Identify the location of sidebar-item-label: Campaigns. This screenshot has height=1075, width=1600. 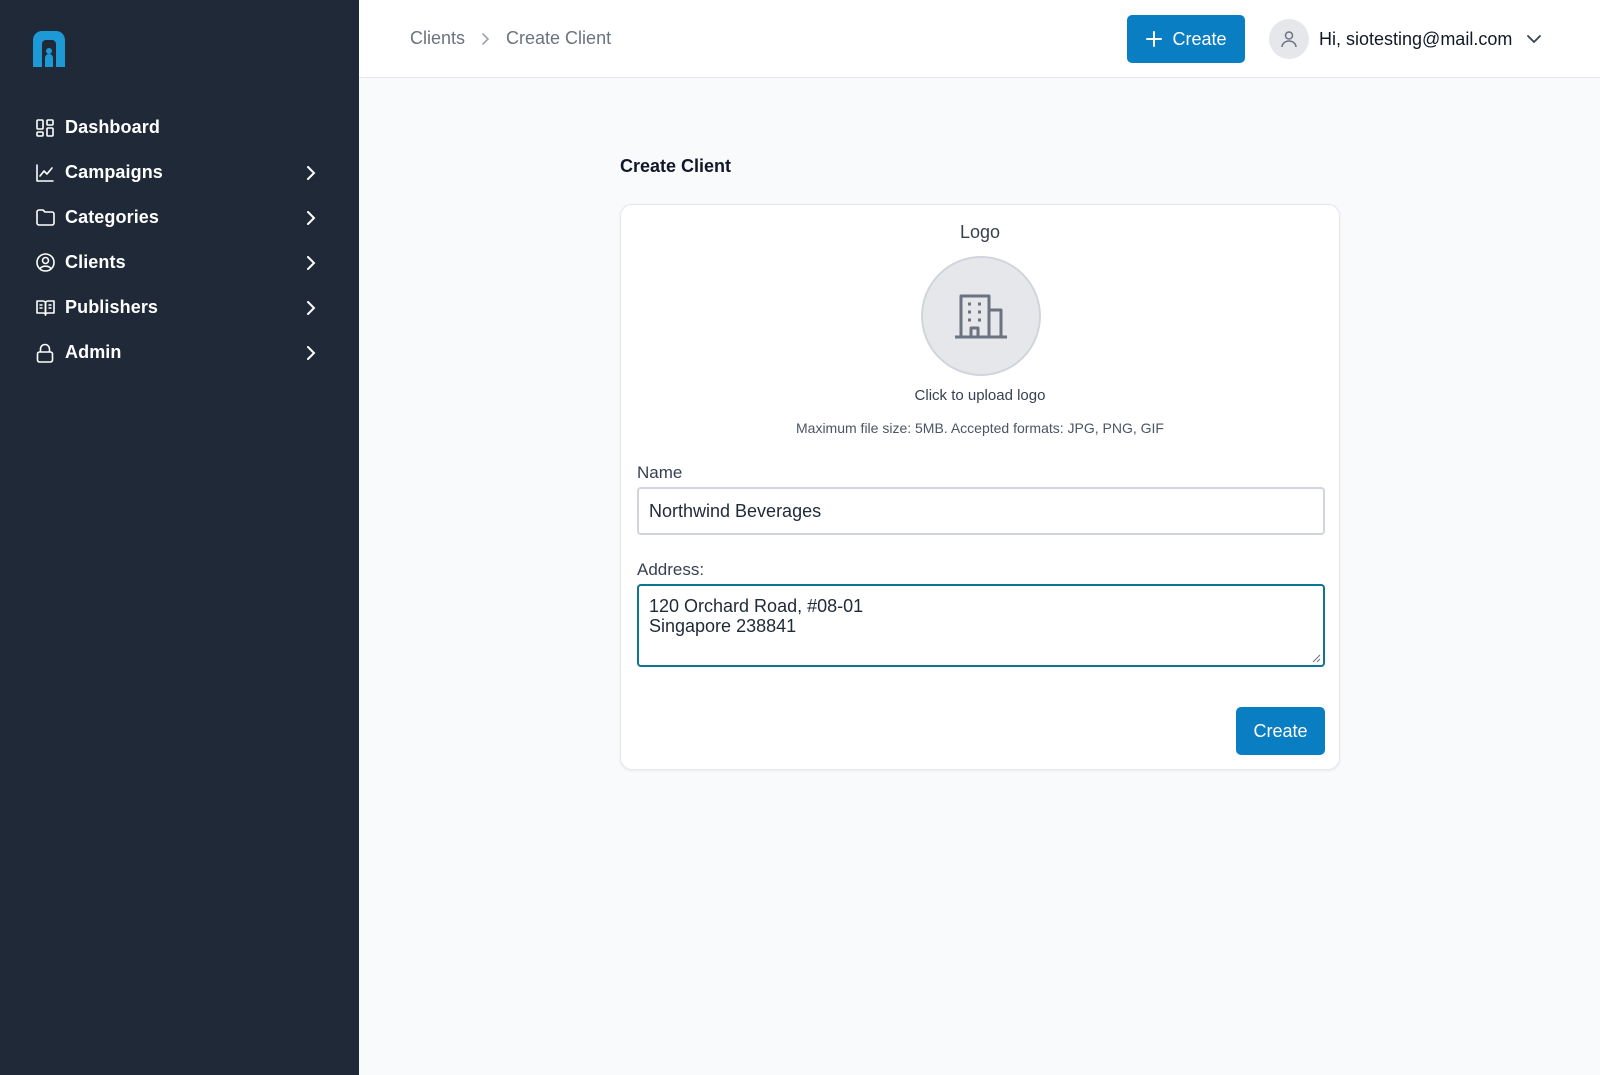
(114, 172).